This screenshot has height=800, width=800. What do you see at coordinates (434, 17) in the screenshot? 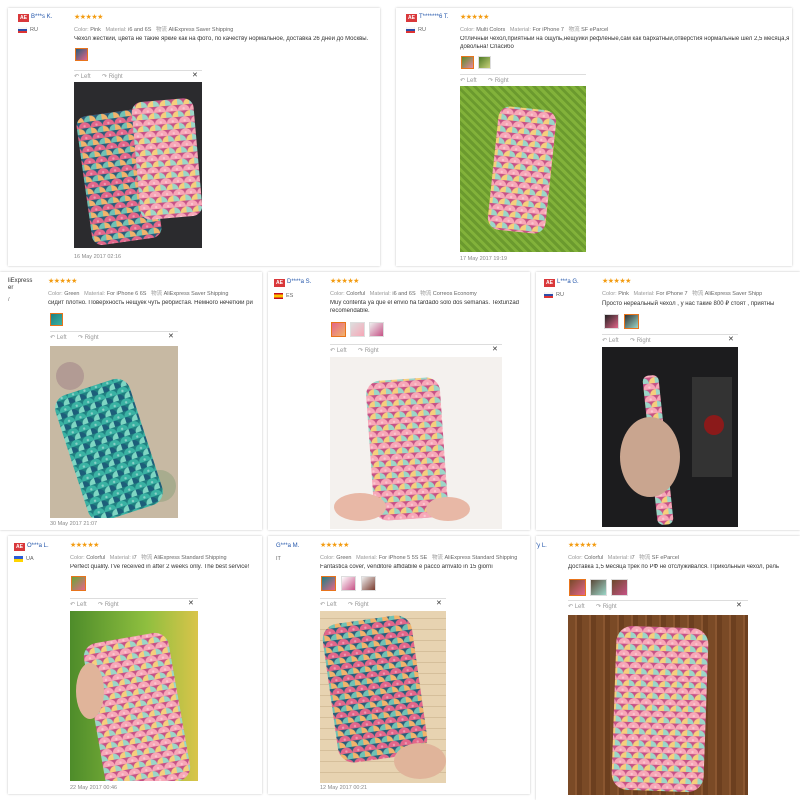
I see `reviewer-name: T*******6 T.` at bounding box center [434, 17].